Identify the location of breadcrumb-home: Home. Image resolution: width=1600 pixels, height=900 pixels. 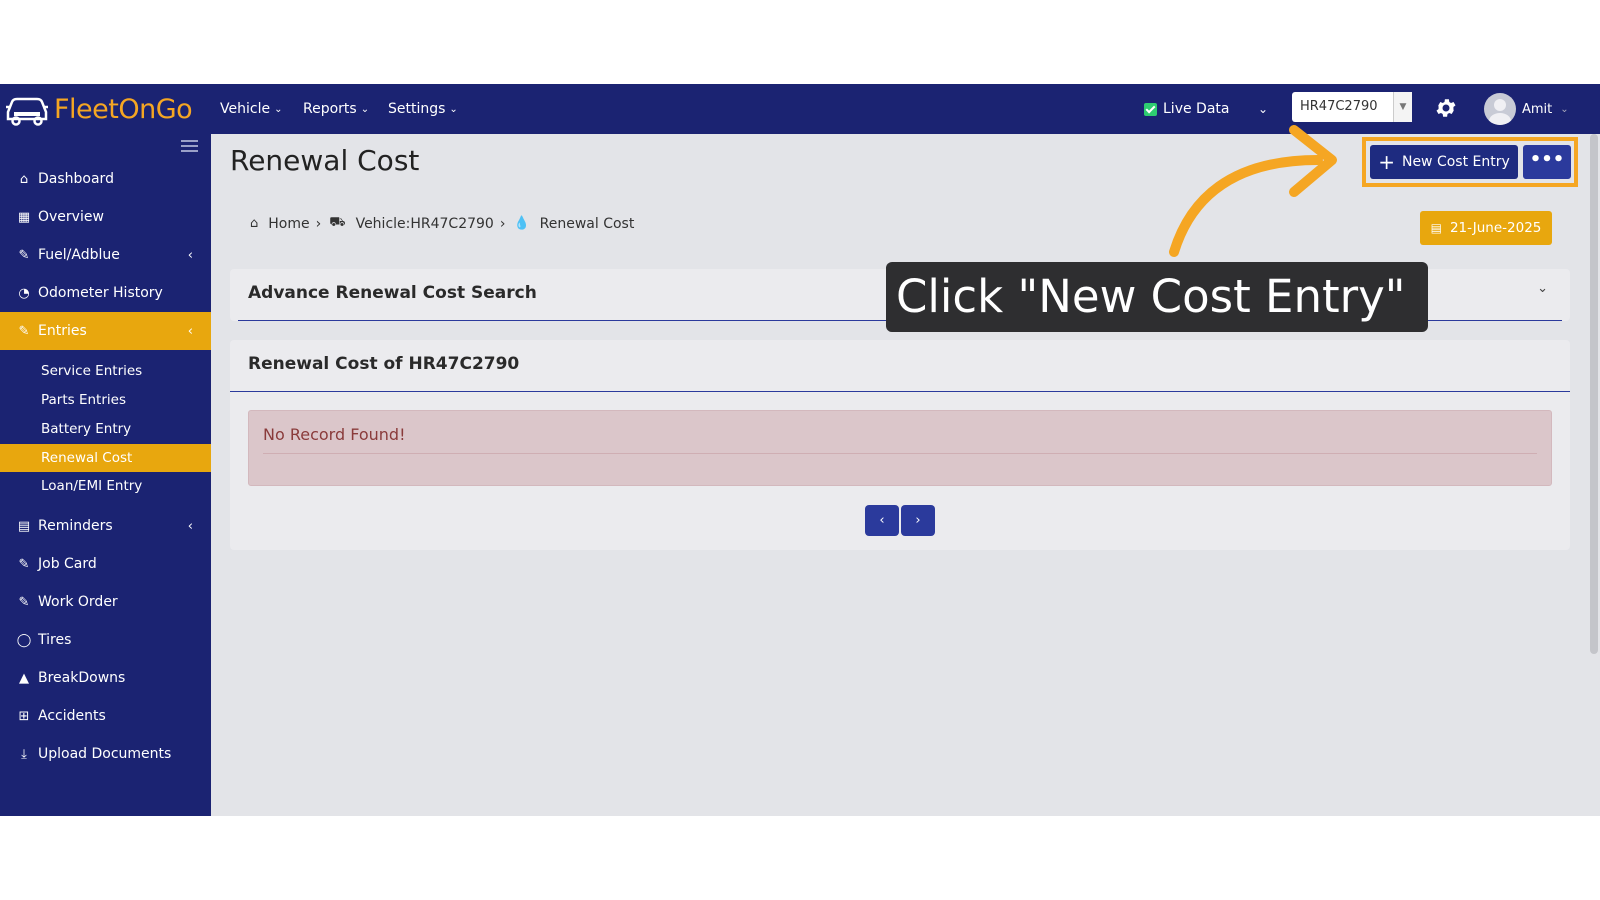
(288, 224).